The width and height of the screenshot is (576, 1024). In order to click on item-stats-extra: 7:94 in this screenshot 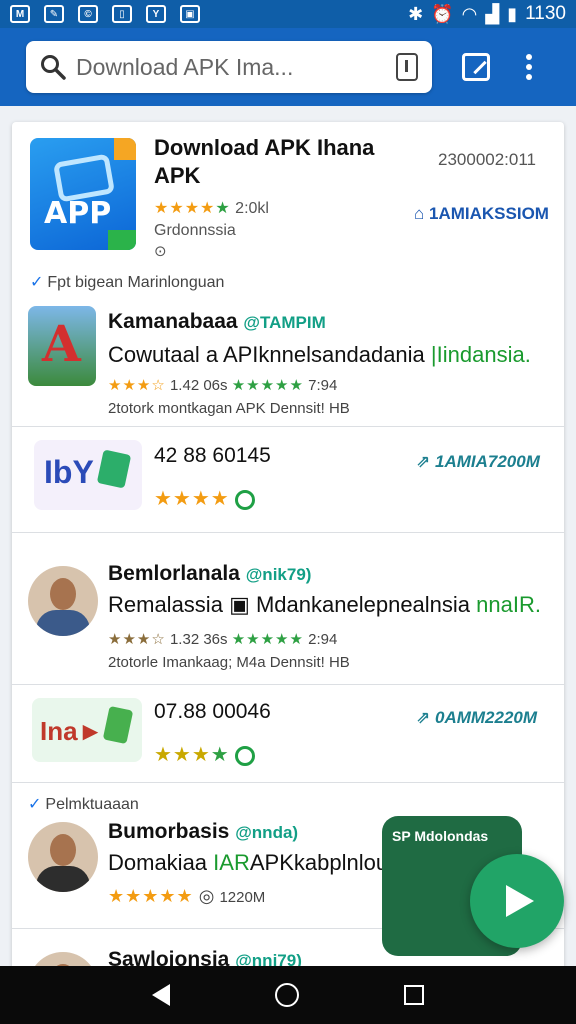, I will do `click(323, 385)`.